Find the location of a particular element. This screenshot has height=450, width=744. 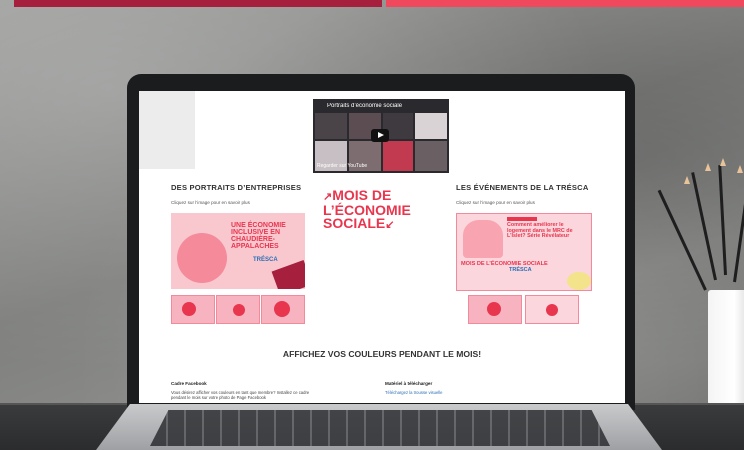

arrow-down-left-icon: ↙ is located at coordinates (390, 225).